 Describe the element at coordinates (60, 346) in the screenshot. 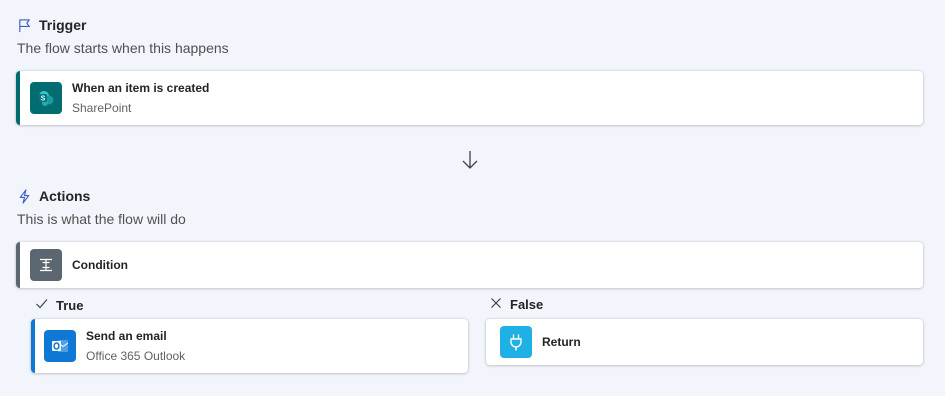

I see `outlook-icon` at that location.